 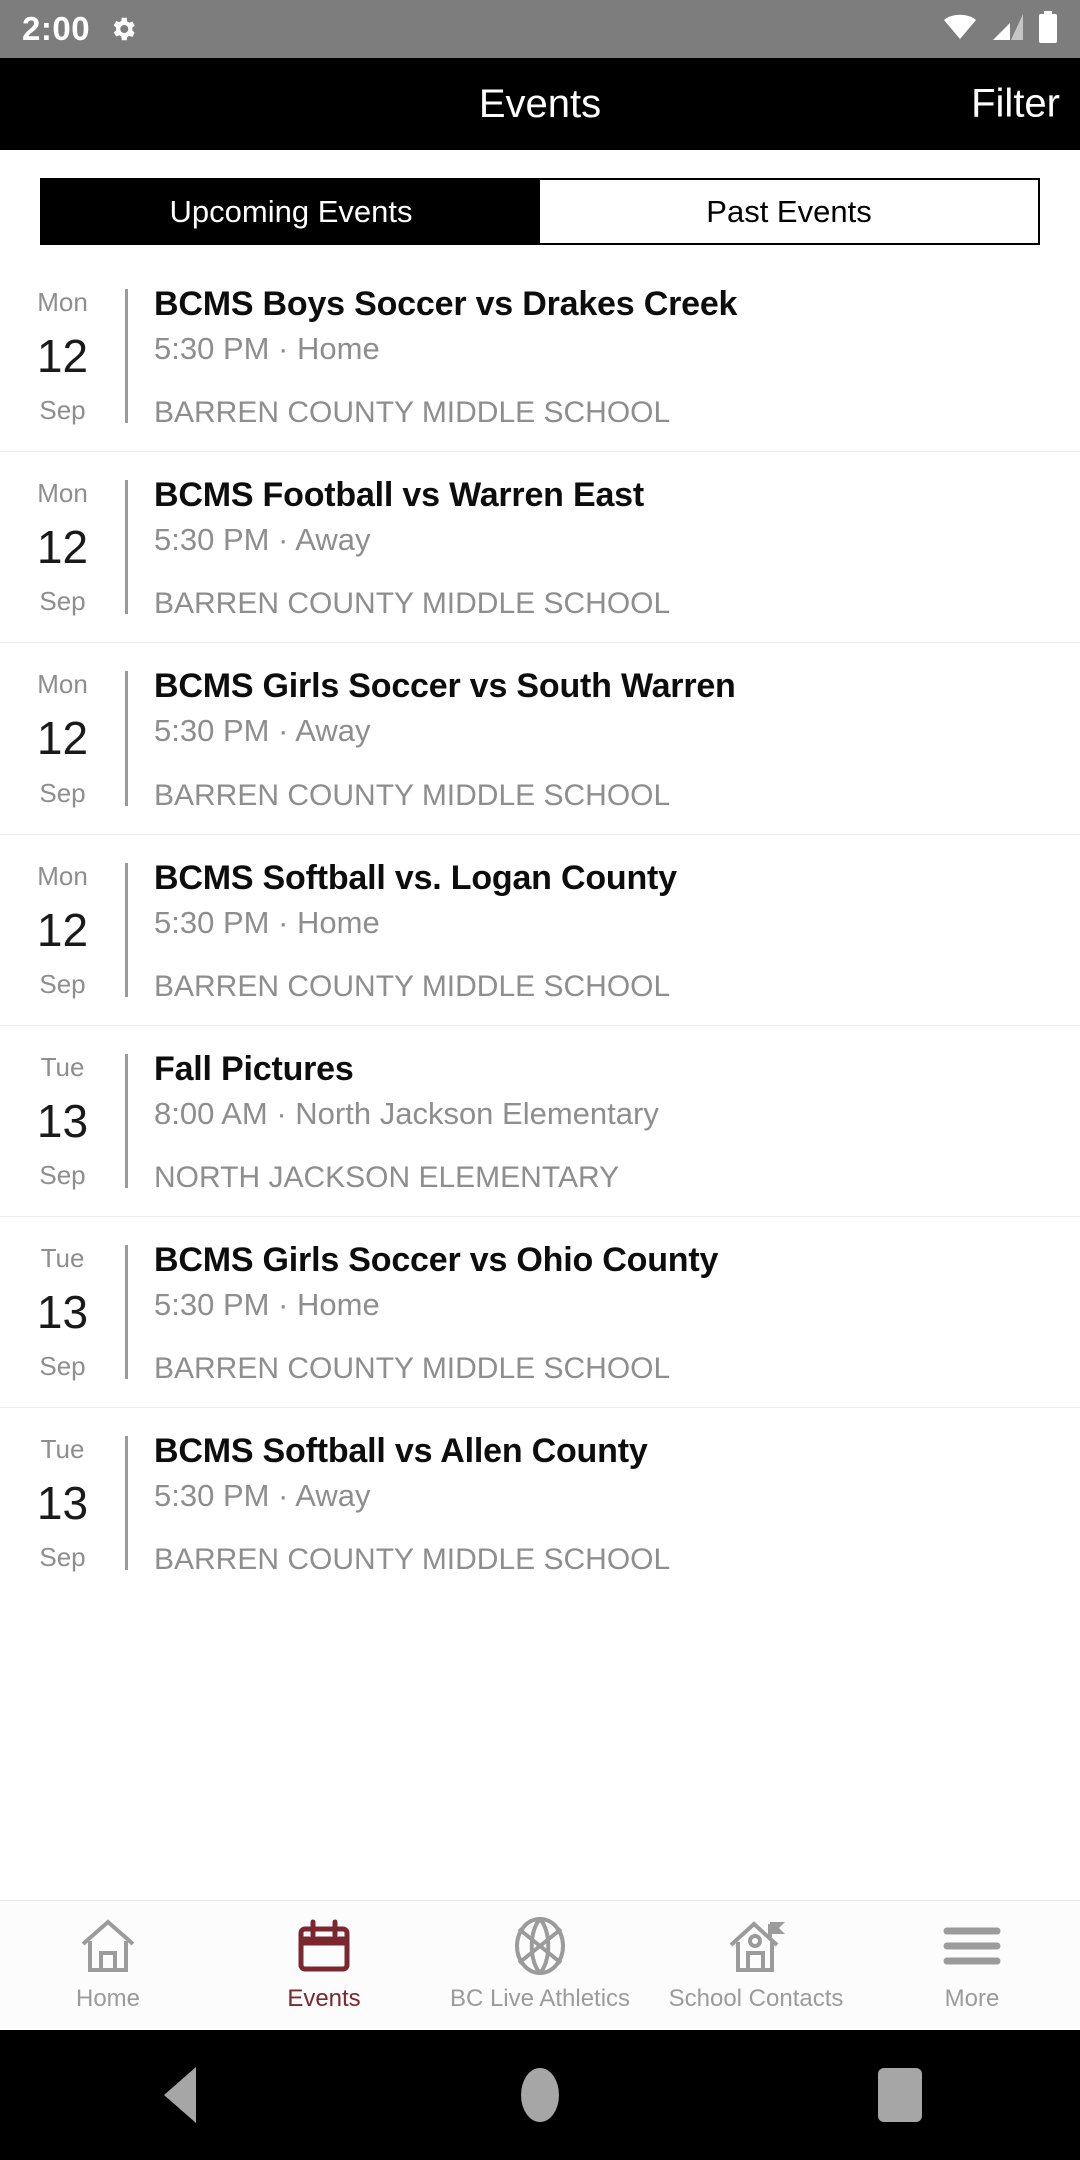 What do you see at coordinates (789, 211) in the screenshot?
I see `tab-past-events: Past Events` at bounding box center [789, 211].